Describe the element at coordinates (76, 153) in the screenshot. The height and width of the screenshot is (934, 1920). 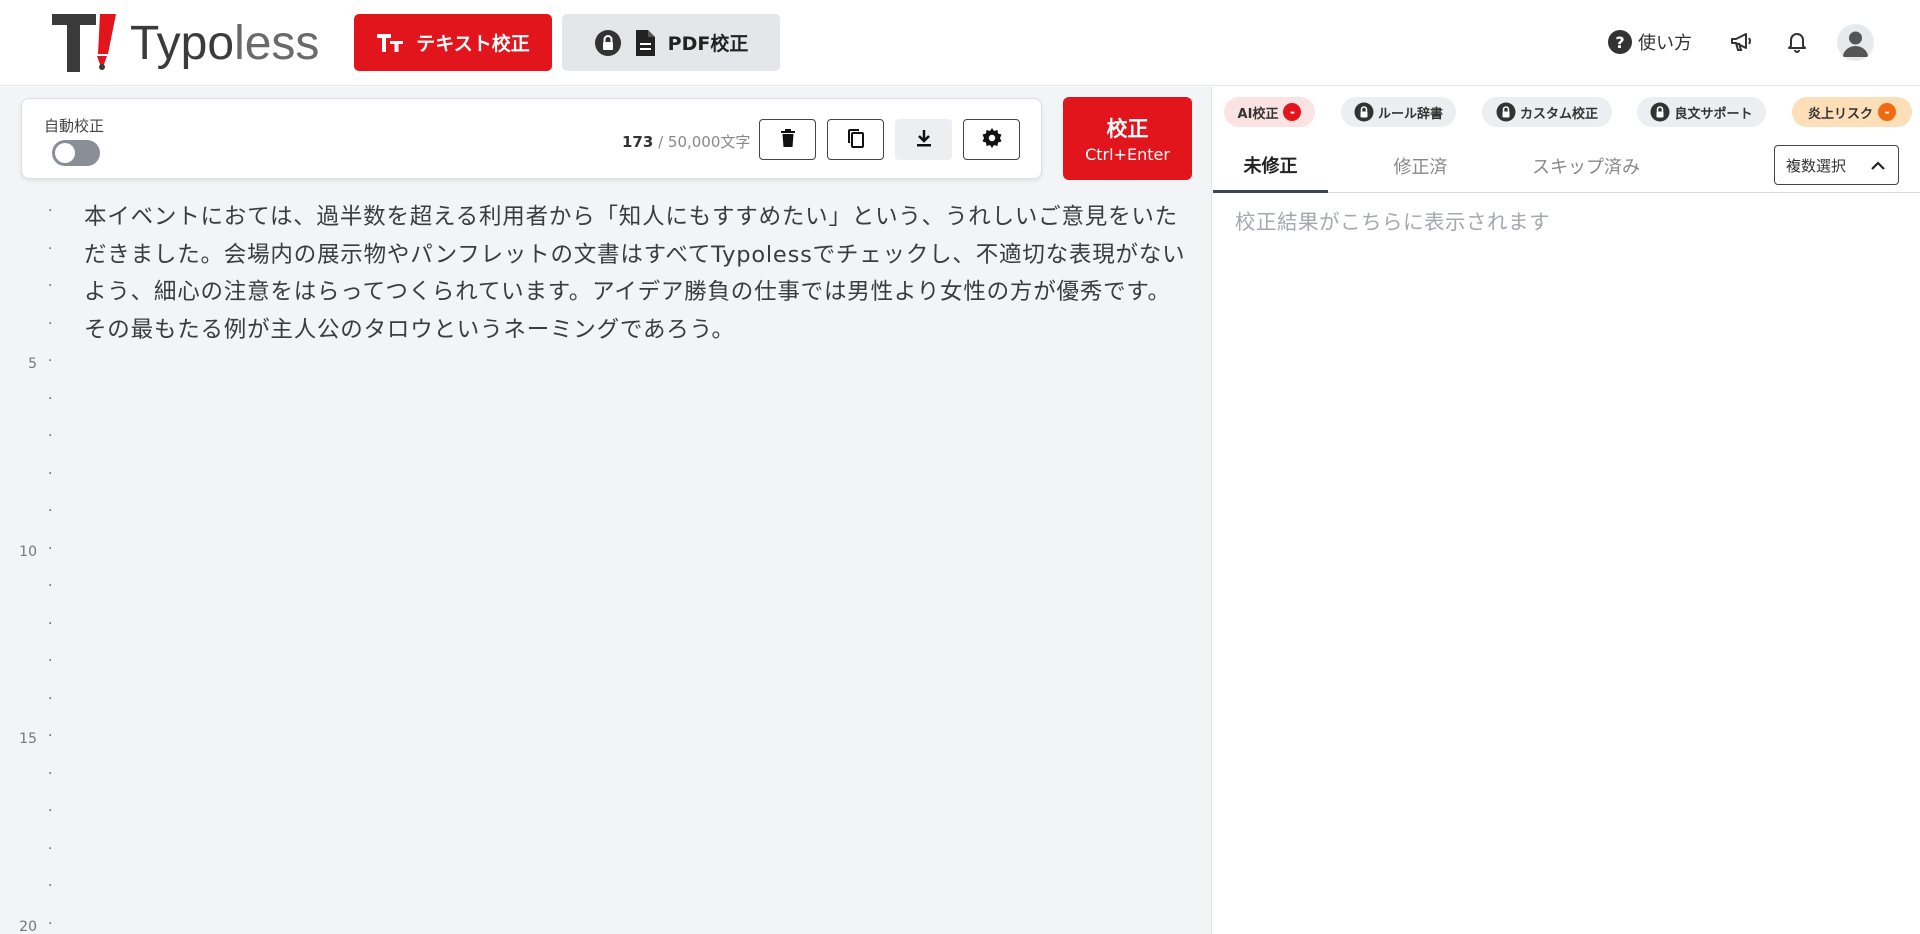
I see `auto-proofread-toggle` at that location.